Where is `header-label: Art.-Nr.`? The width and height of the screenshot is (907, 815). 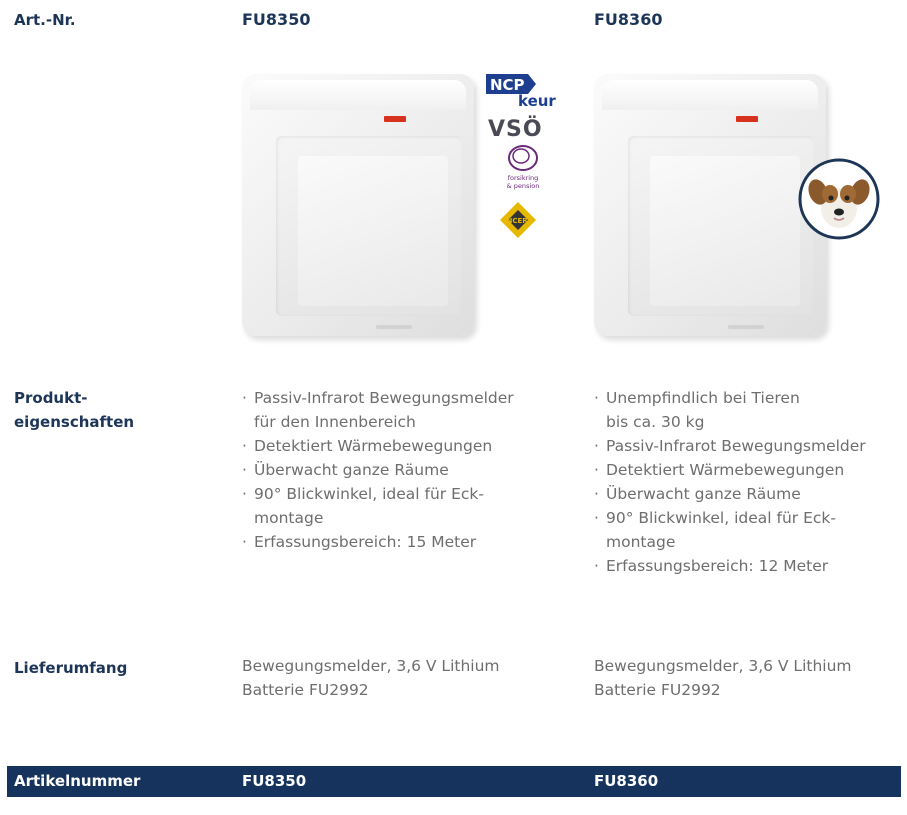 header-label: Art.-Nr. is located at coordinates (45, 20).